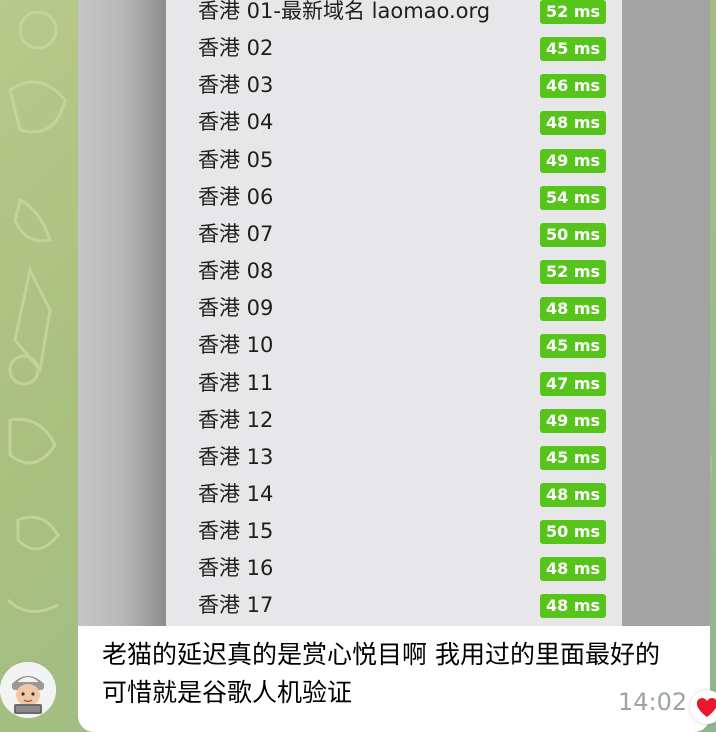 This screenshot has height=732, width=716. Describe the element at coordinates (344, 11) in the screenshot. I see `server-name: 香港 01-最新域名 laomao.org` at that location.